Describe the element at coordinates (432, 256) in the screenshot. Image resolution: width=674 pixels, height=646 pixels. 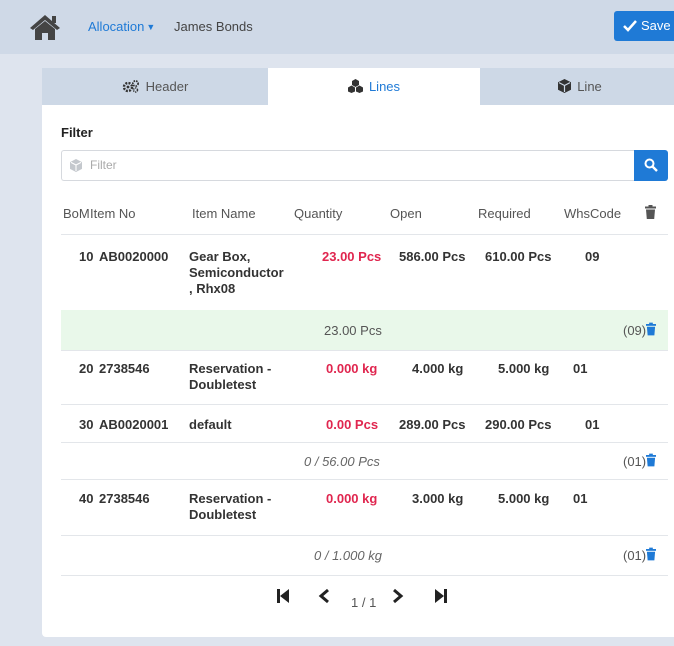
I see `row-10-open: 586.00 Pcs` at that location.